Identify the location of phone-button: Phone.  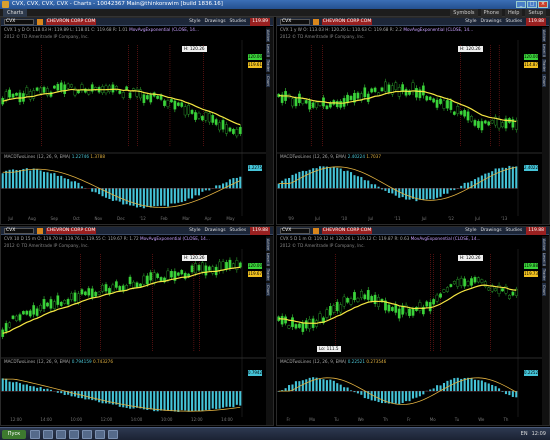
(491, 13).